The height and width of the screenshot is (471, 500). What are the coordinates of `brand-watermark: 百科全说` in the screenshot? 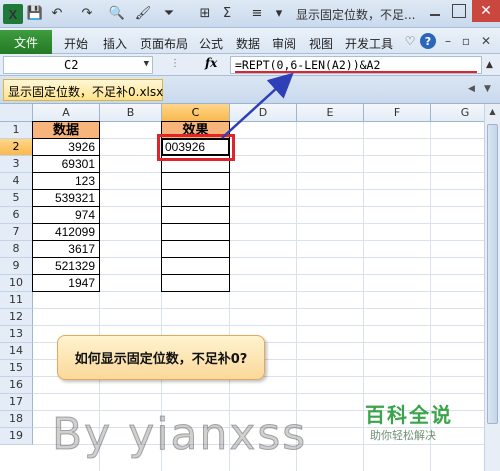 It's located at (409, 415).